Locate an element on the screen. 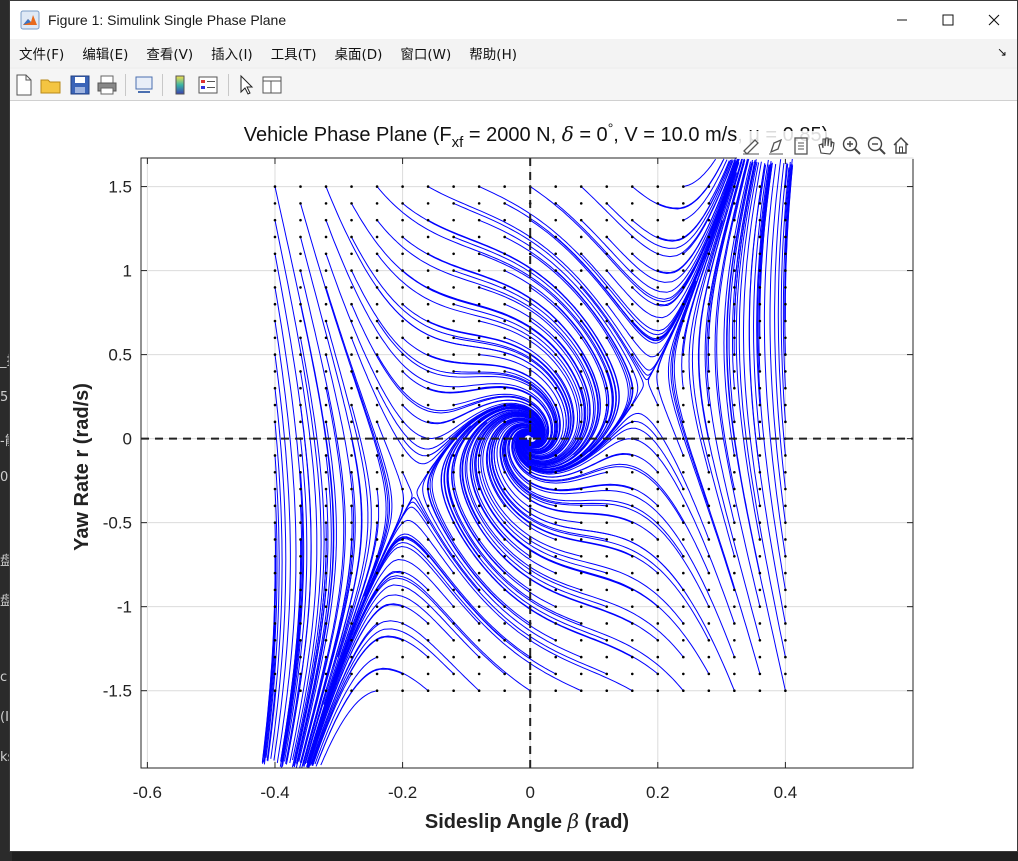 The image size is (1018, 861). save-icon is located at coordinates (80, 85).